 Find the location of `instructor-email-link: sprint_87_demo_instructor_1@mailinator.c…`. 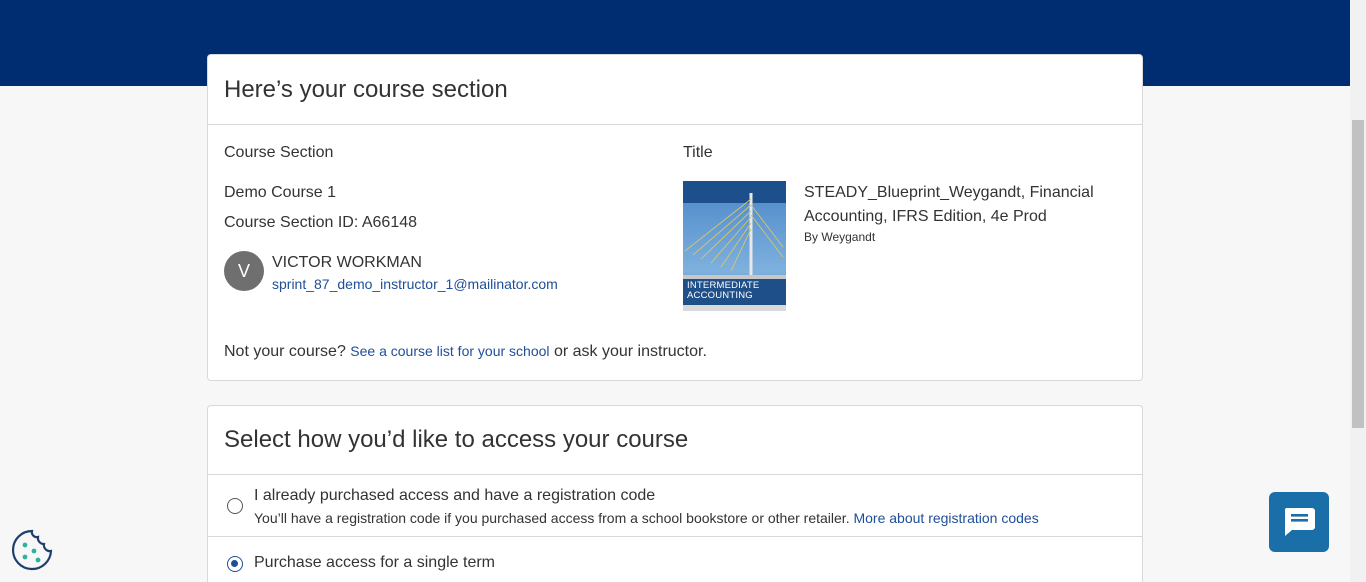

instructor-email-link: sprint_87_demo_instructor_1@mailinator.c… is located at coordinates (415, 284).